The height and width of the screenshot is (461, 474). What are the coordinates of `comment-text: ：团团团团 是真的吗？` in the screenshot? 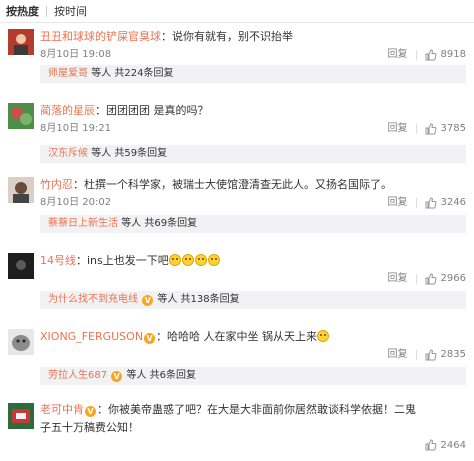 It's located at (152, 110).